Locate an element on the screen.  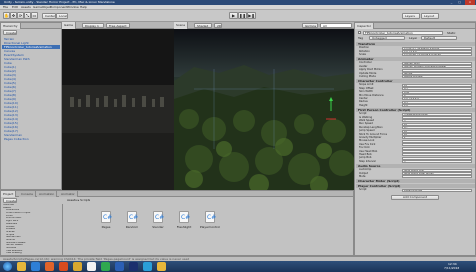
folder-icon is located at coordinates (161, 266).